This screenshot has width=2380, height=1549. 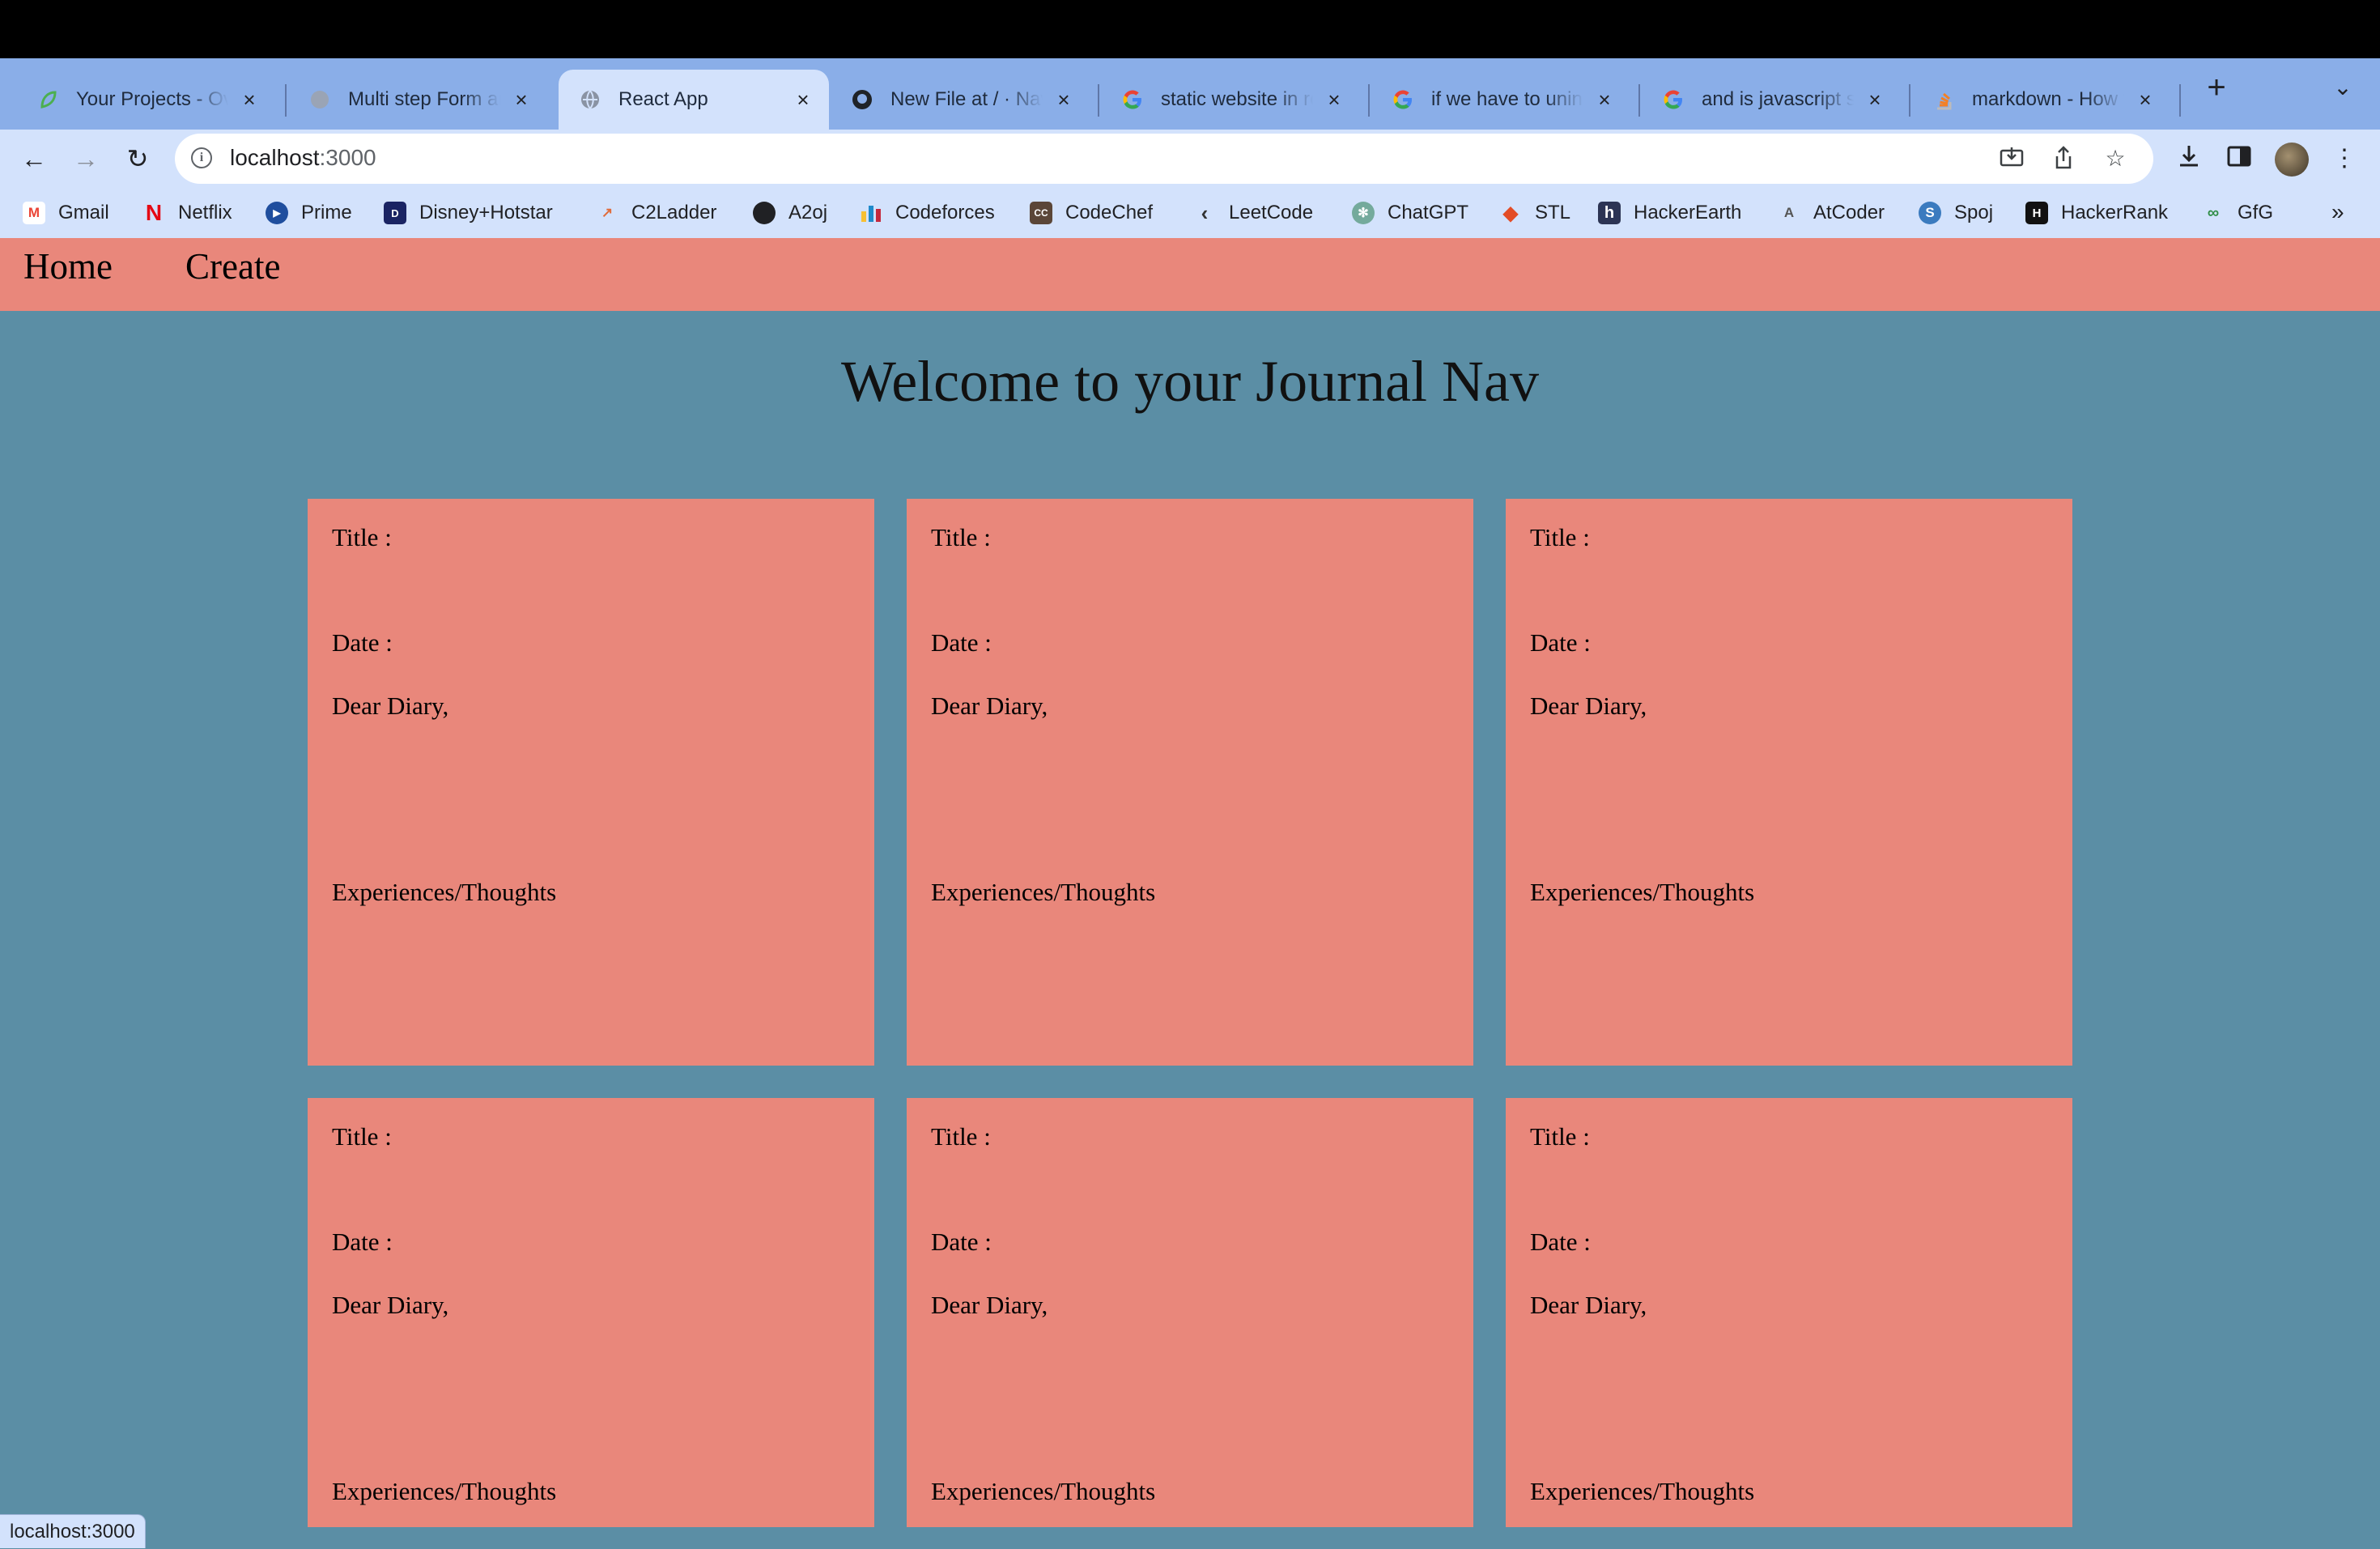 What do you see at coordinates (2337, 212) in the screenshot?
I see `bookmarks-overflow-icon: »` at bounding box center [2337, 212].